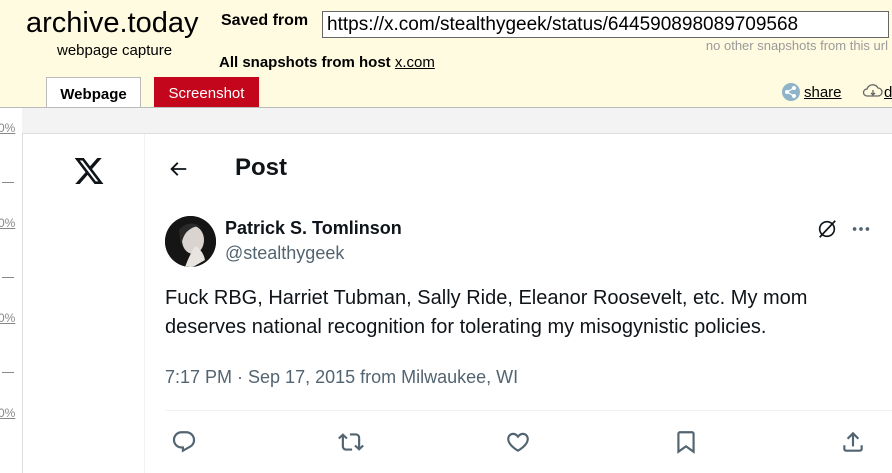  I want to click on x-logo-icon, so click(89, 171).